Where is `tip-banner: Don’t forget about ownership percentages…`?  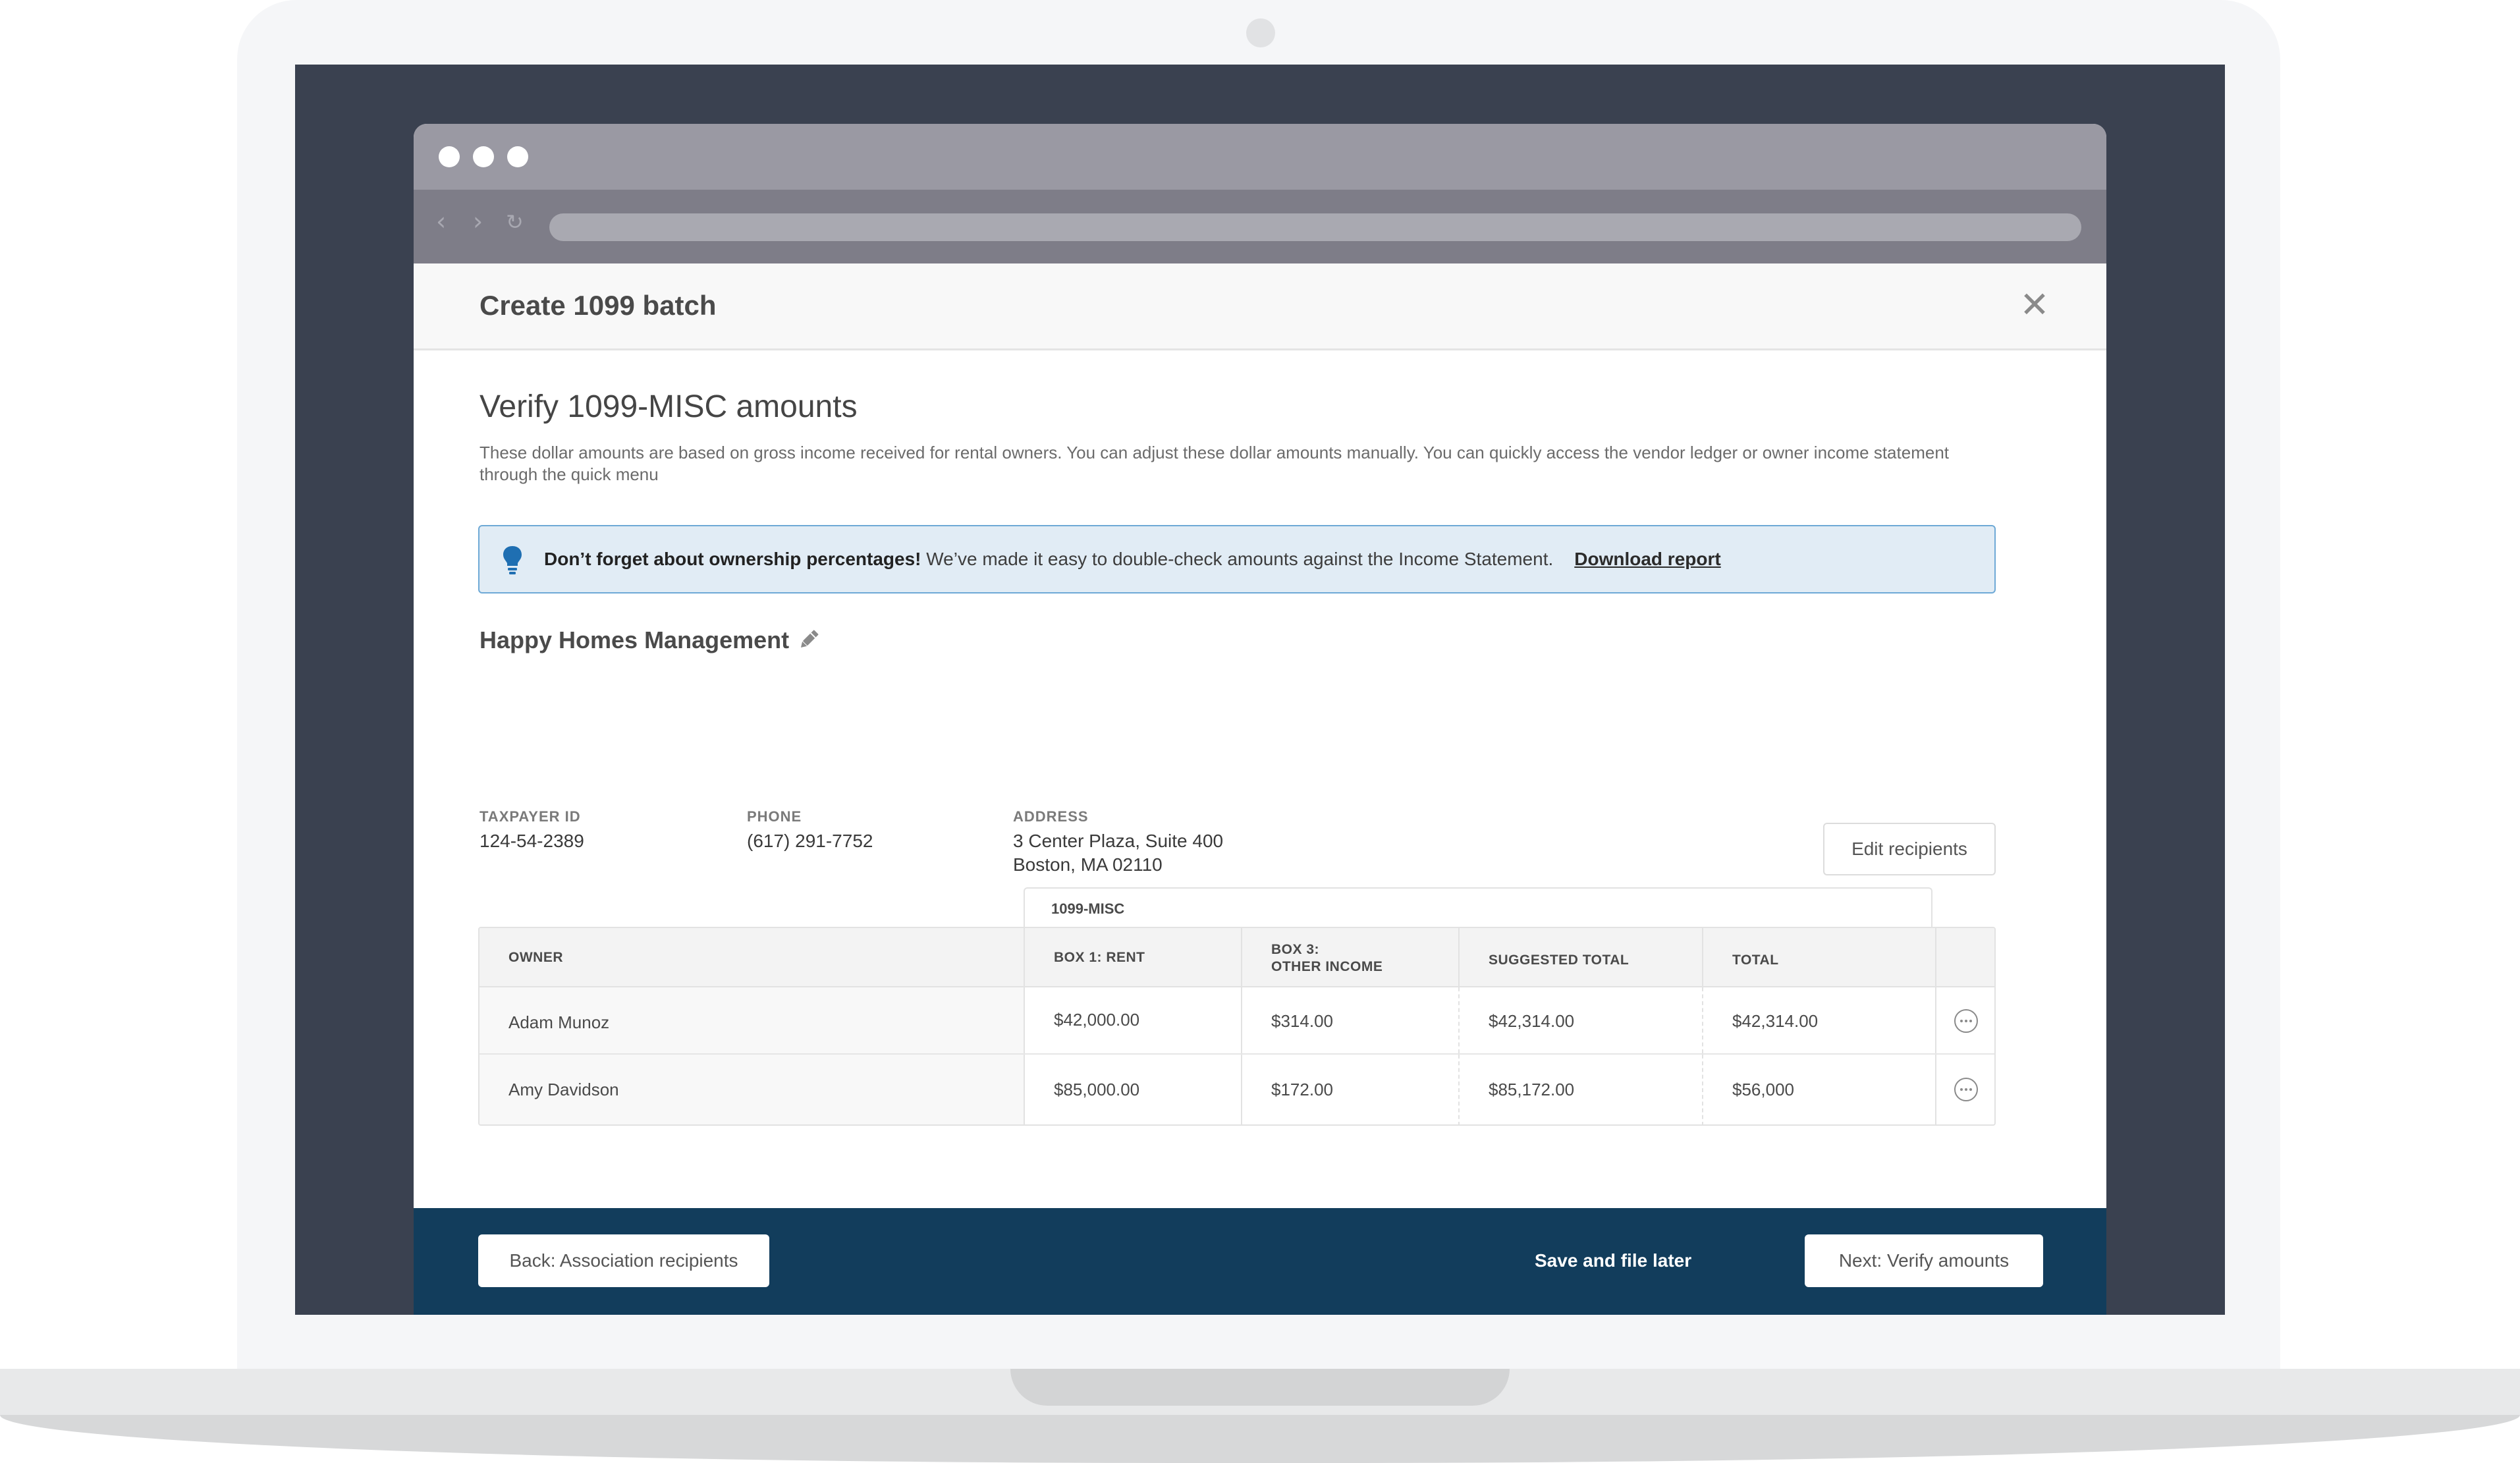 tip-banner: Don’t forget about ownership percentages… is located at coordinates (1237, 559).